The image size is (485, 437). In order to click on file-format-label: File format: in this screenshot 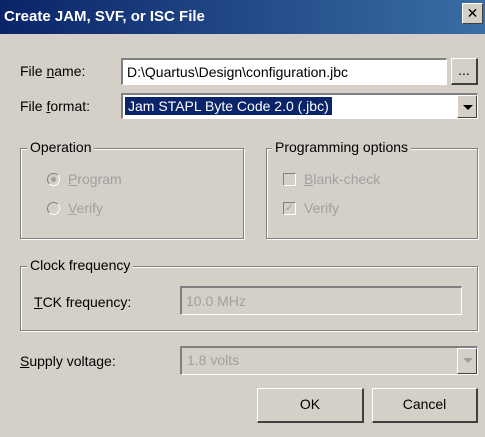, I will do `click(55, 106)`.